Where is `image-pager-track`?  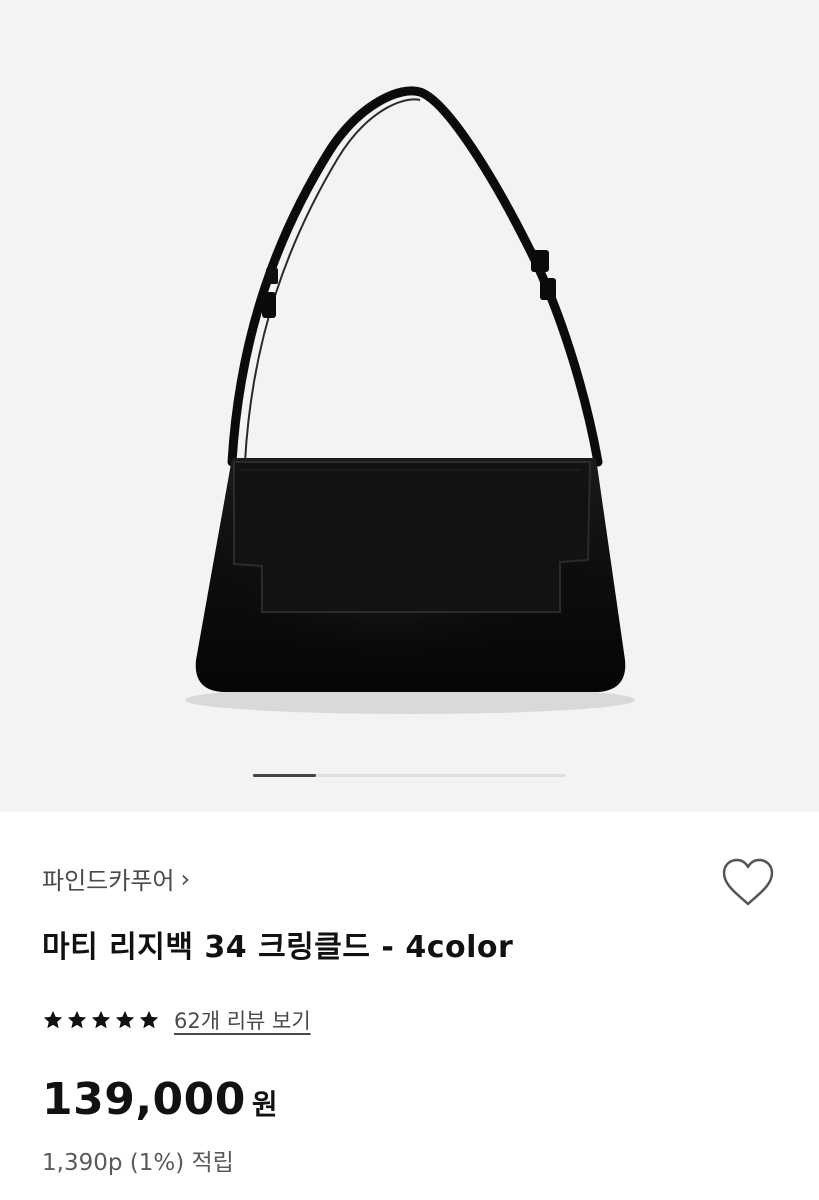 image-pager-track is located at coordinates (409, 775).